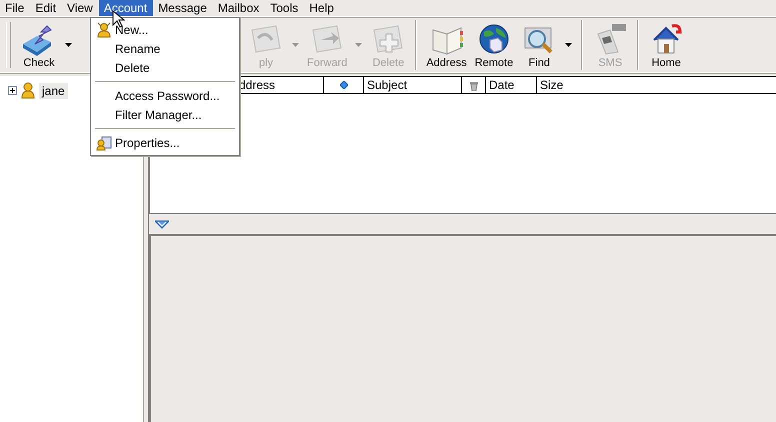 The image size is (776, 422). Describe the element at coordinates (53, 90) in the screenshot. I see `account-label: jane` at that location.